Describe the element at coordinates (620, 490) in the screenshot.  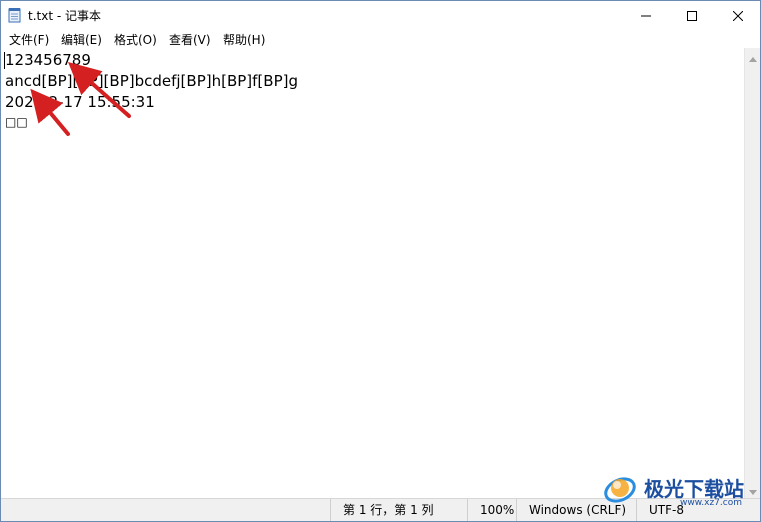
I see `watermark-logo-icon` at that location.